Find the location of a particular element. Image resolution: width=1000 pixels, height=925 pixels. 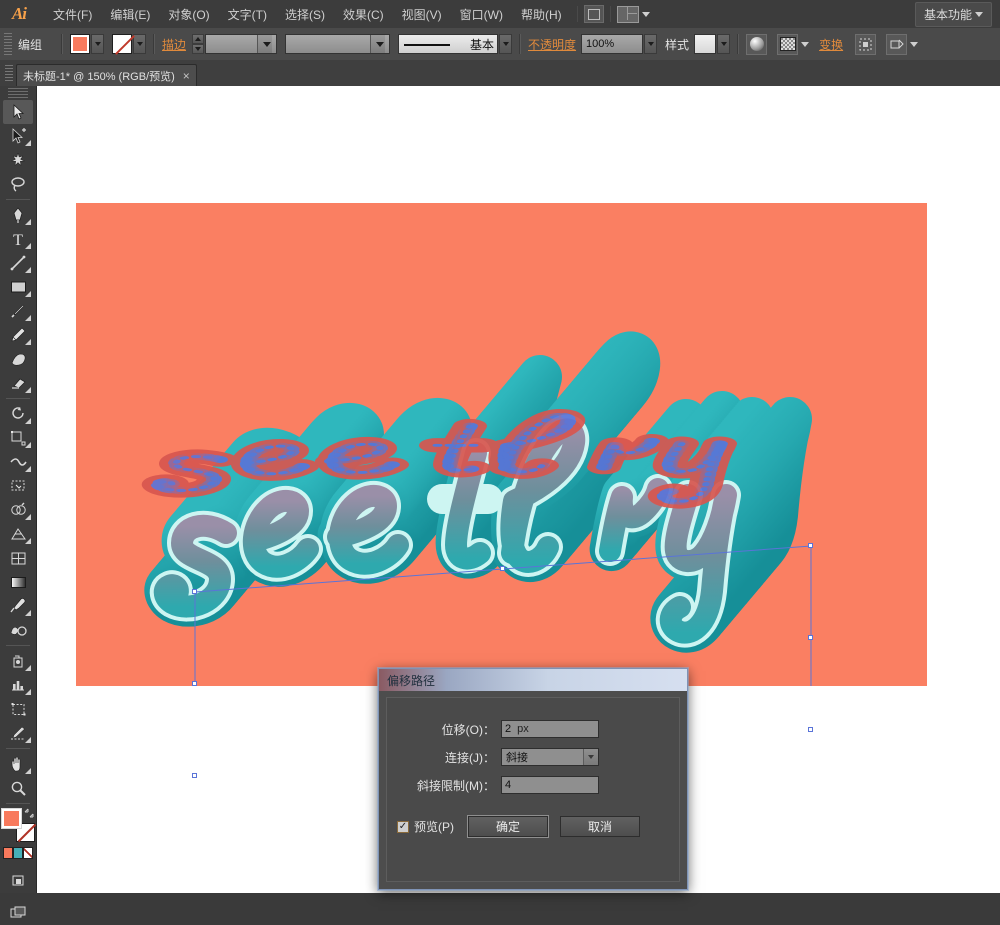

tool-more-icon-perspective is located at coordinates (28, 541).